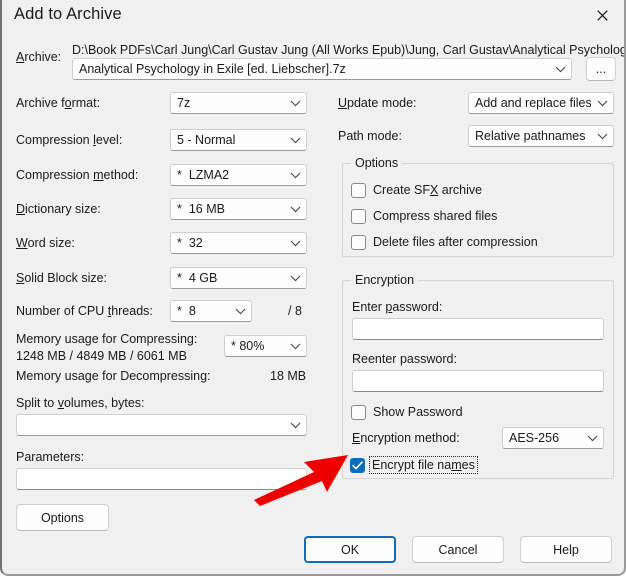 This screenshot has width=626, height=576. I want to click on update-mode-combo: Add and replace files, so click(541, 103).